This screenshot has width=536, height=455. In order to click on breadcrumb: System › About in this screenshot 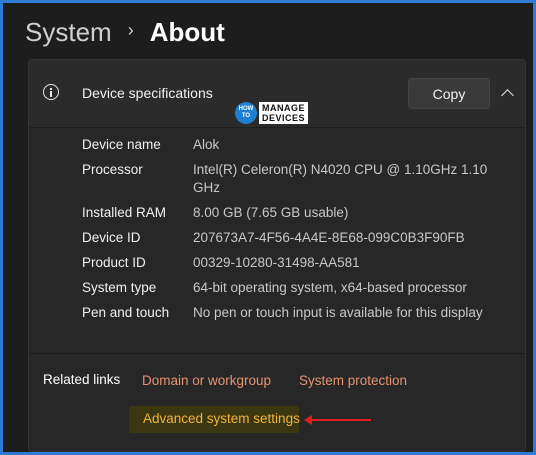, I will do `click(125, 32)`.